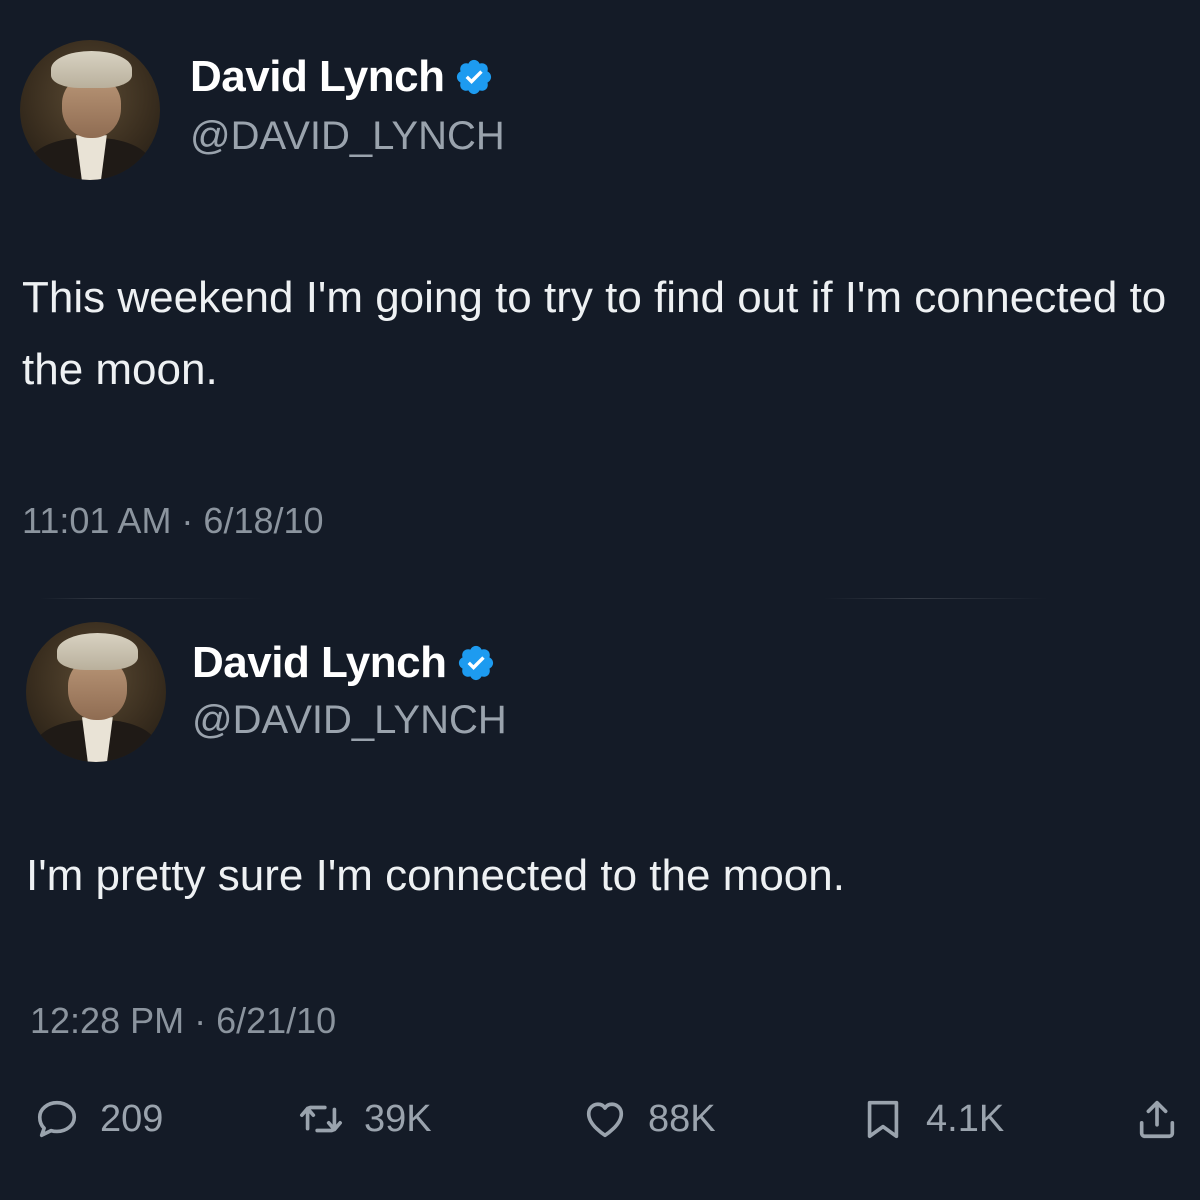 This screenshot has width=1200, height=1200. I want to click on tweet-divider, so click(600, 598).